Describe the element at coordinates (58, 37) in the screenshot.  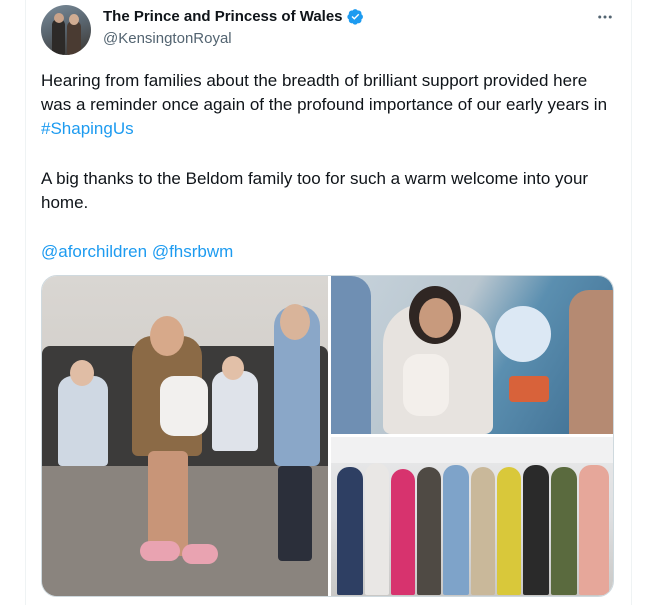
I see `avatar-figure-left` at that location.